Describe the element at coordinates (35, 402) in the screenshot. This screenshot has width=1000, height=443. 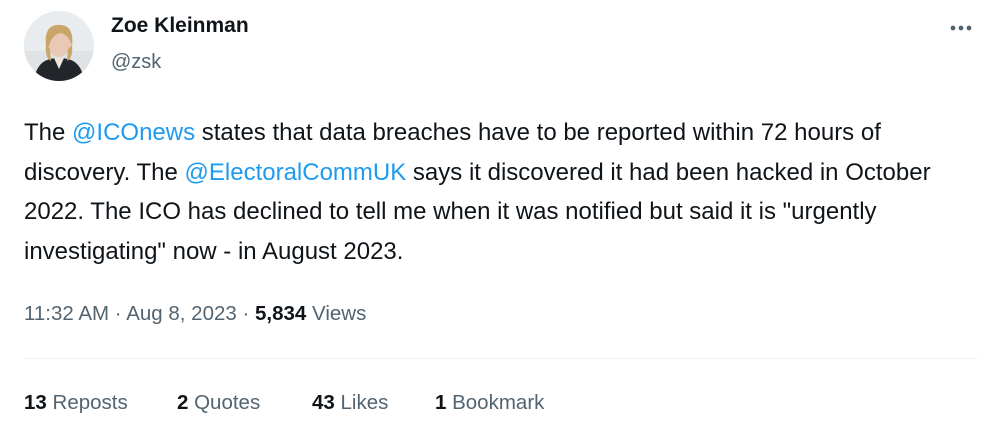
I see `reposts-count: 13` at that location.